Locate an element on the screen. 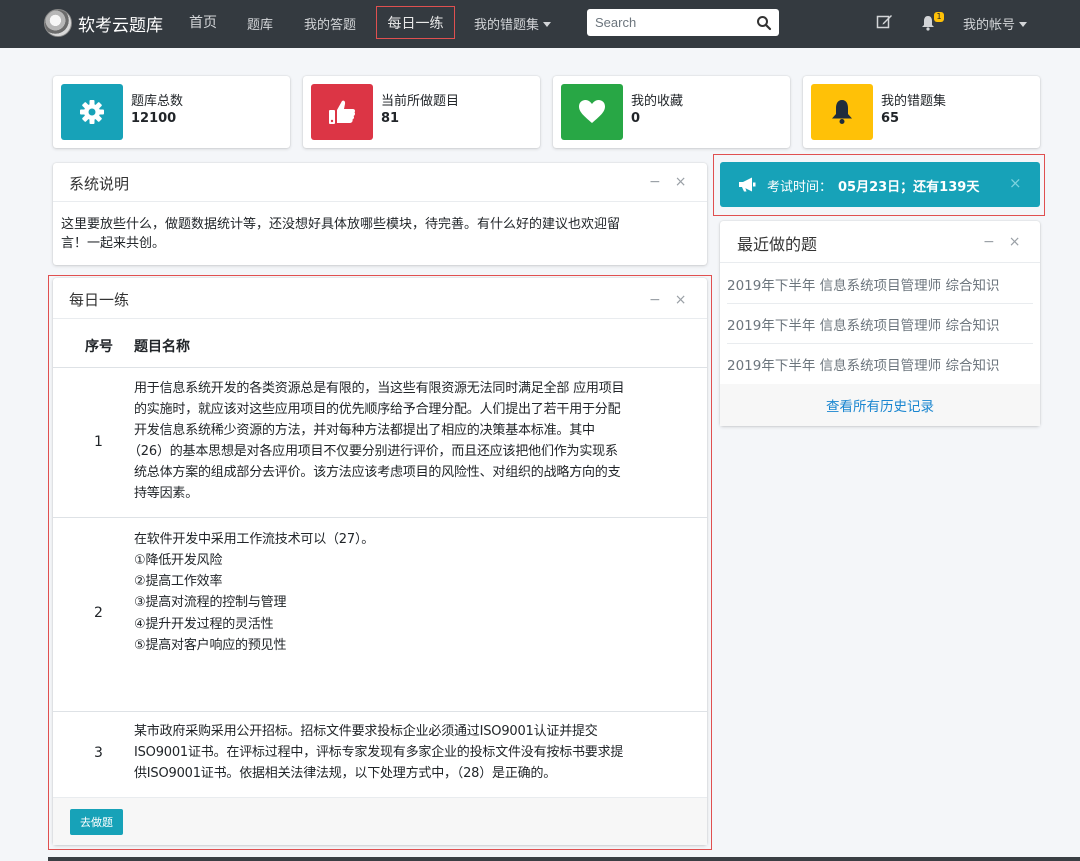  stat-label: 我的错题集 is located at coordinates (914, 101).